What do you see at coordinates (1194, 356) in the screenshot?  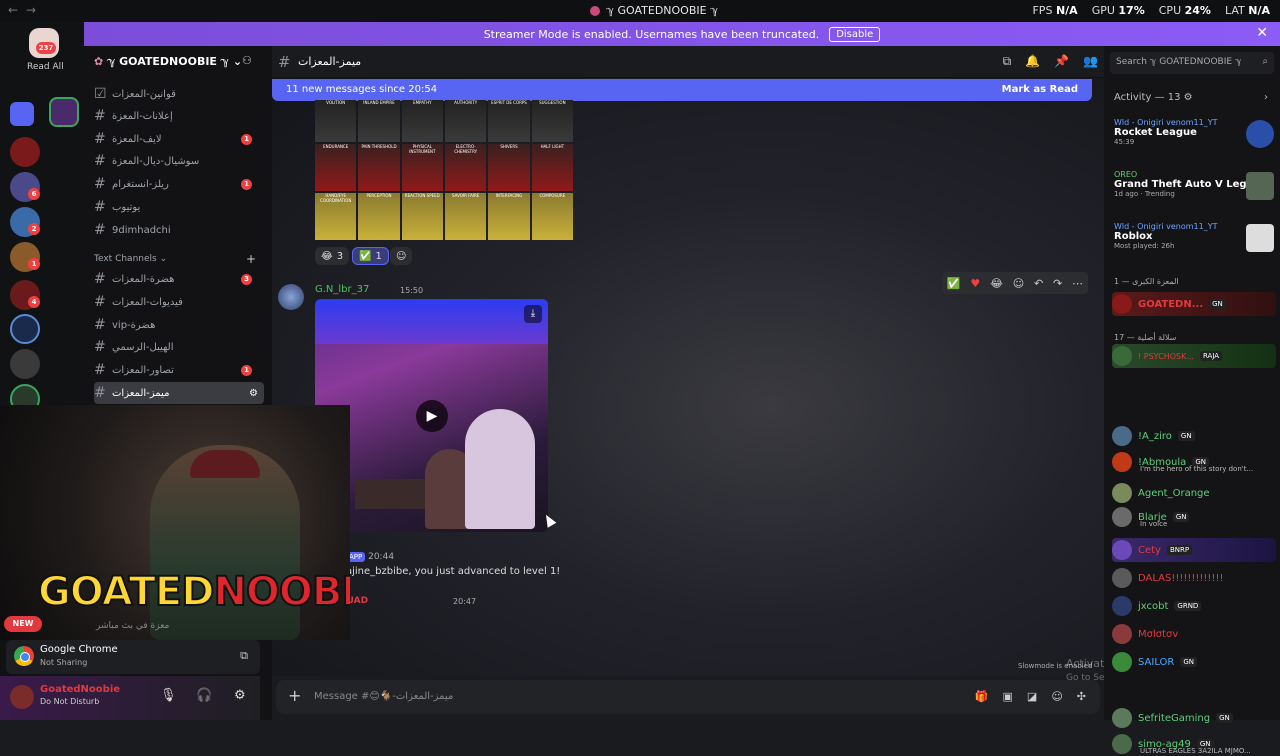 I see `member-item: ! PSYCHOSK... RAJA` at bounding box center [1194, 356].